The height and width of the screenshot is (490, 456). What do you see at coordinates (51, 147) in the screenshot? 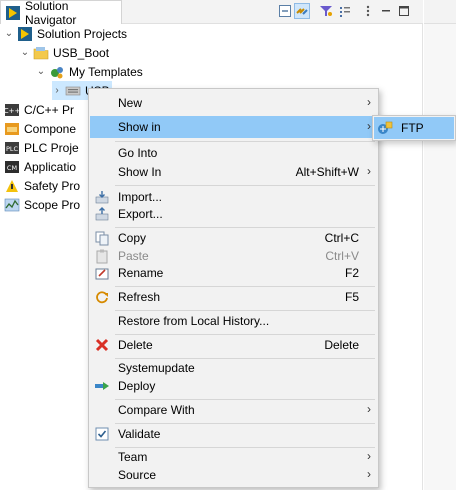
I see `tree-label: PLC Proje` at bounding box center [51, 147].